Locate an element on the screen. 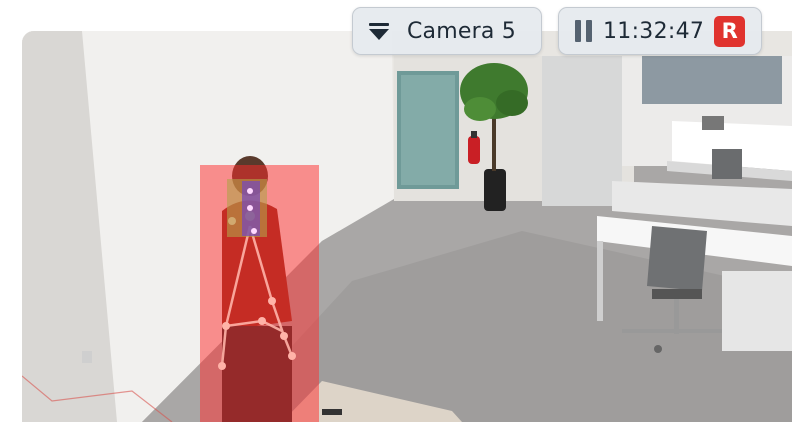 The height and width of the screenshot is (422, 792). playback-status-bar: 11:32:47 R is located at coordinates (660, 31).